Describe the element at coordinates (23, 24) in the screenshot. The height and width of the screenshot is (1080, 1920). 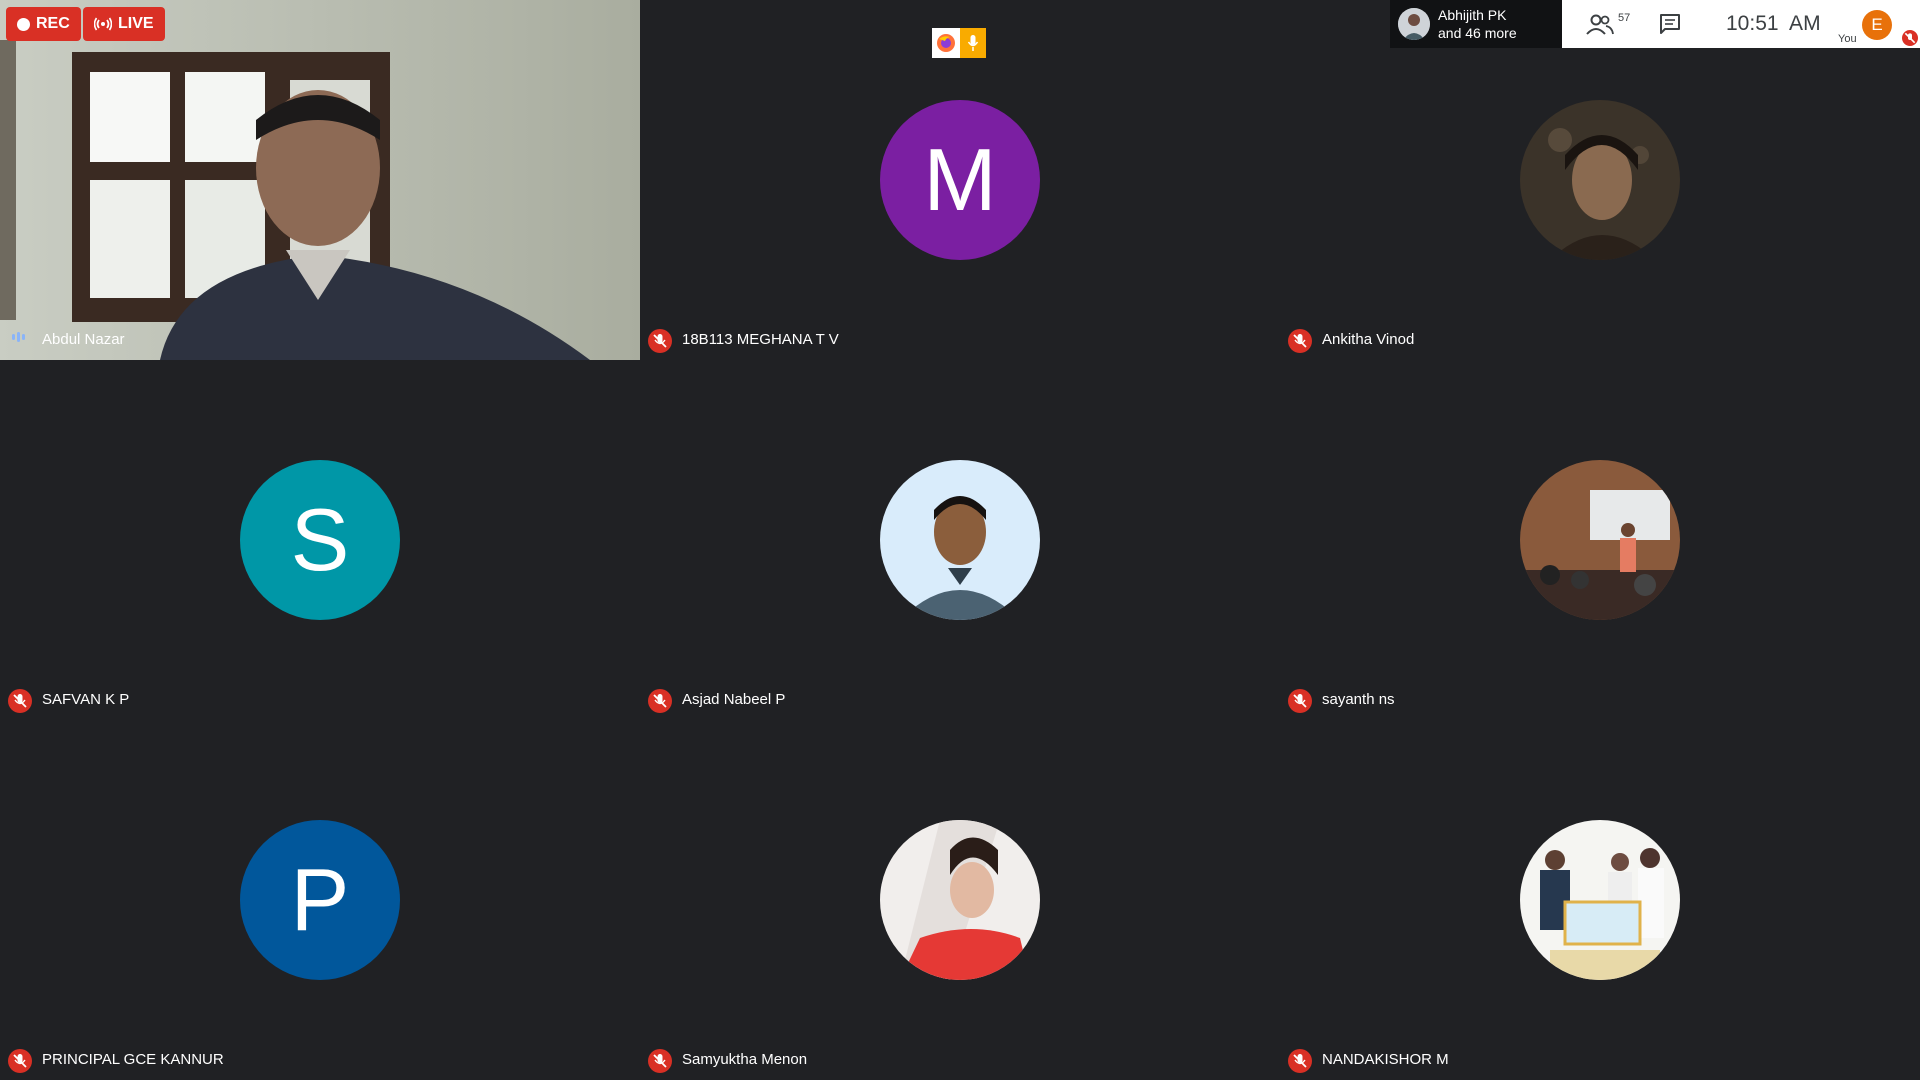
I see `record-dot-icon` at that location.